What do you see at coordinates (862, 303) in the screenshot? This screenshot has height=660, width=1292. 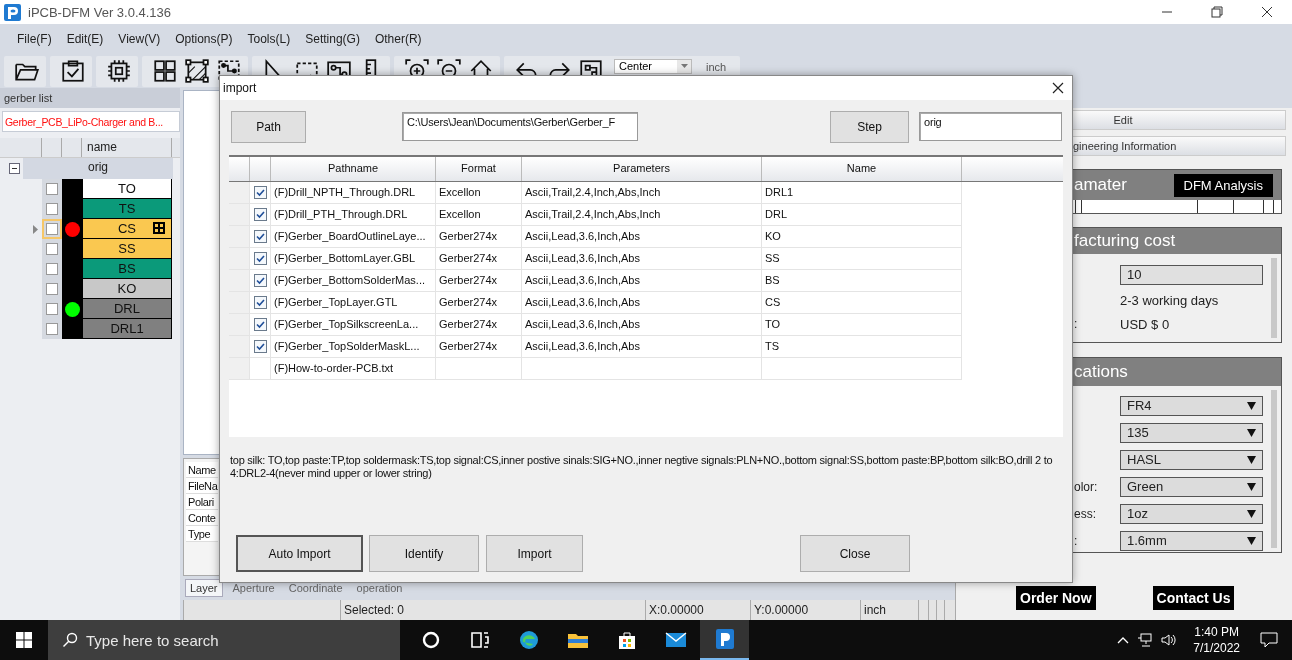 I see `table-cell: CS` at bounding box center [862, 303].